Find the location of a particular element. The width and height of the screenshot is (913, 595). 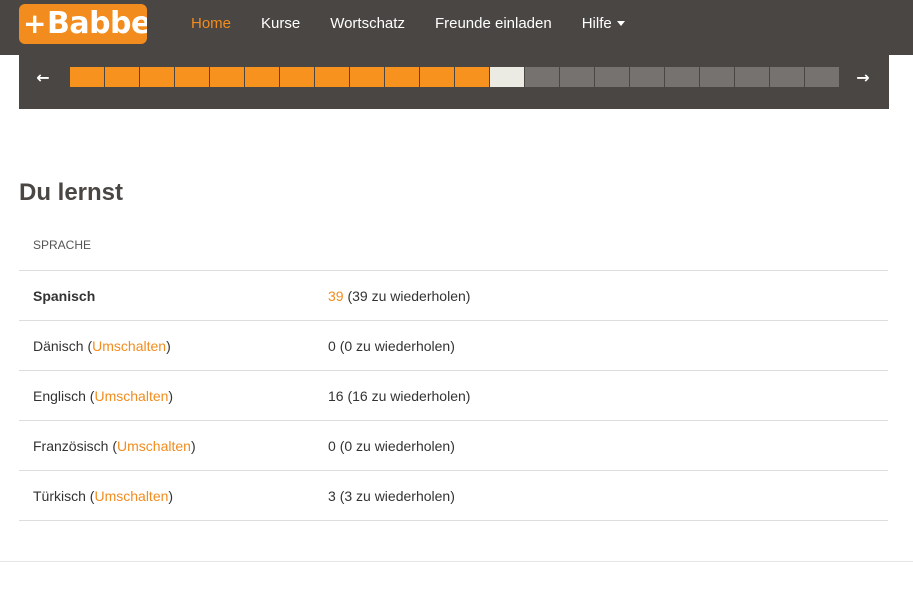

language-cell: Türkisch (Umschalten) is located at coordinates (103, 496).